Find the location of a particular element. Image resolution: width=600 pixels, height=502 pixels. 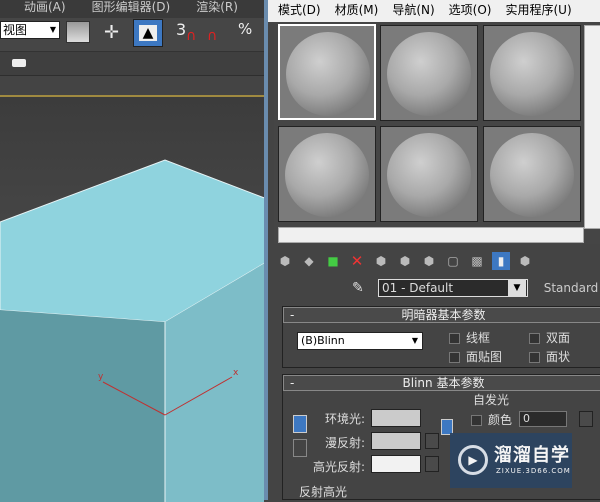

show-end-result-icon: ▮ is located at coordinates (501, 261).